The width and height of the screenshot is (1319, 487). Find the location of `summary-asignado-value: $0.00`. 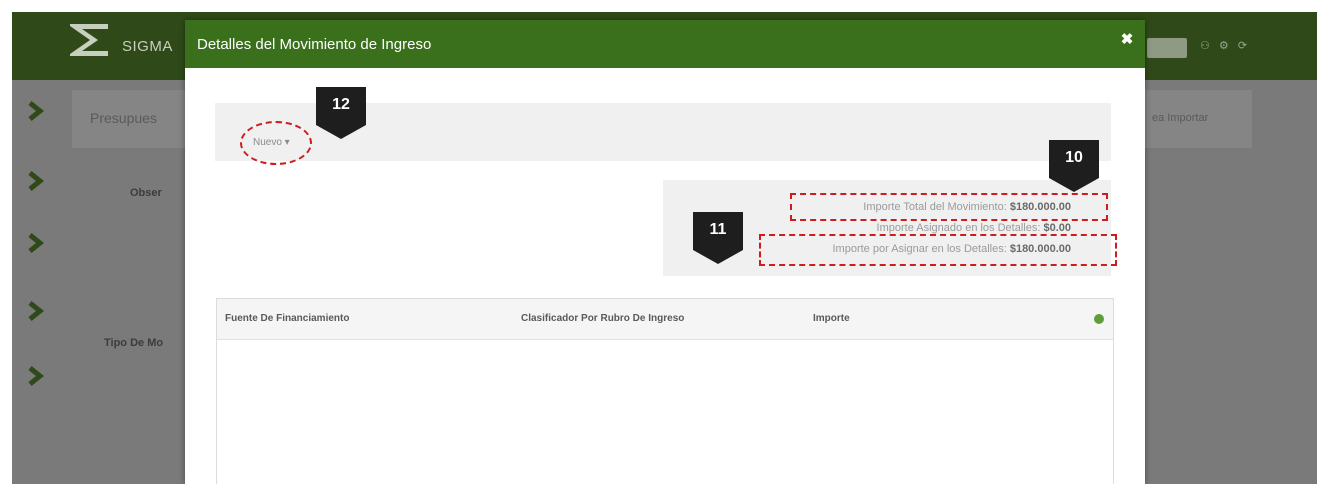

summary-asignado-value: $0.00 is located at coordinates (1057, 228).